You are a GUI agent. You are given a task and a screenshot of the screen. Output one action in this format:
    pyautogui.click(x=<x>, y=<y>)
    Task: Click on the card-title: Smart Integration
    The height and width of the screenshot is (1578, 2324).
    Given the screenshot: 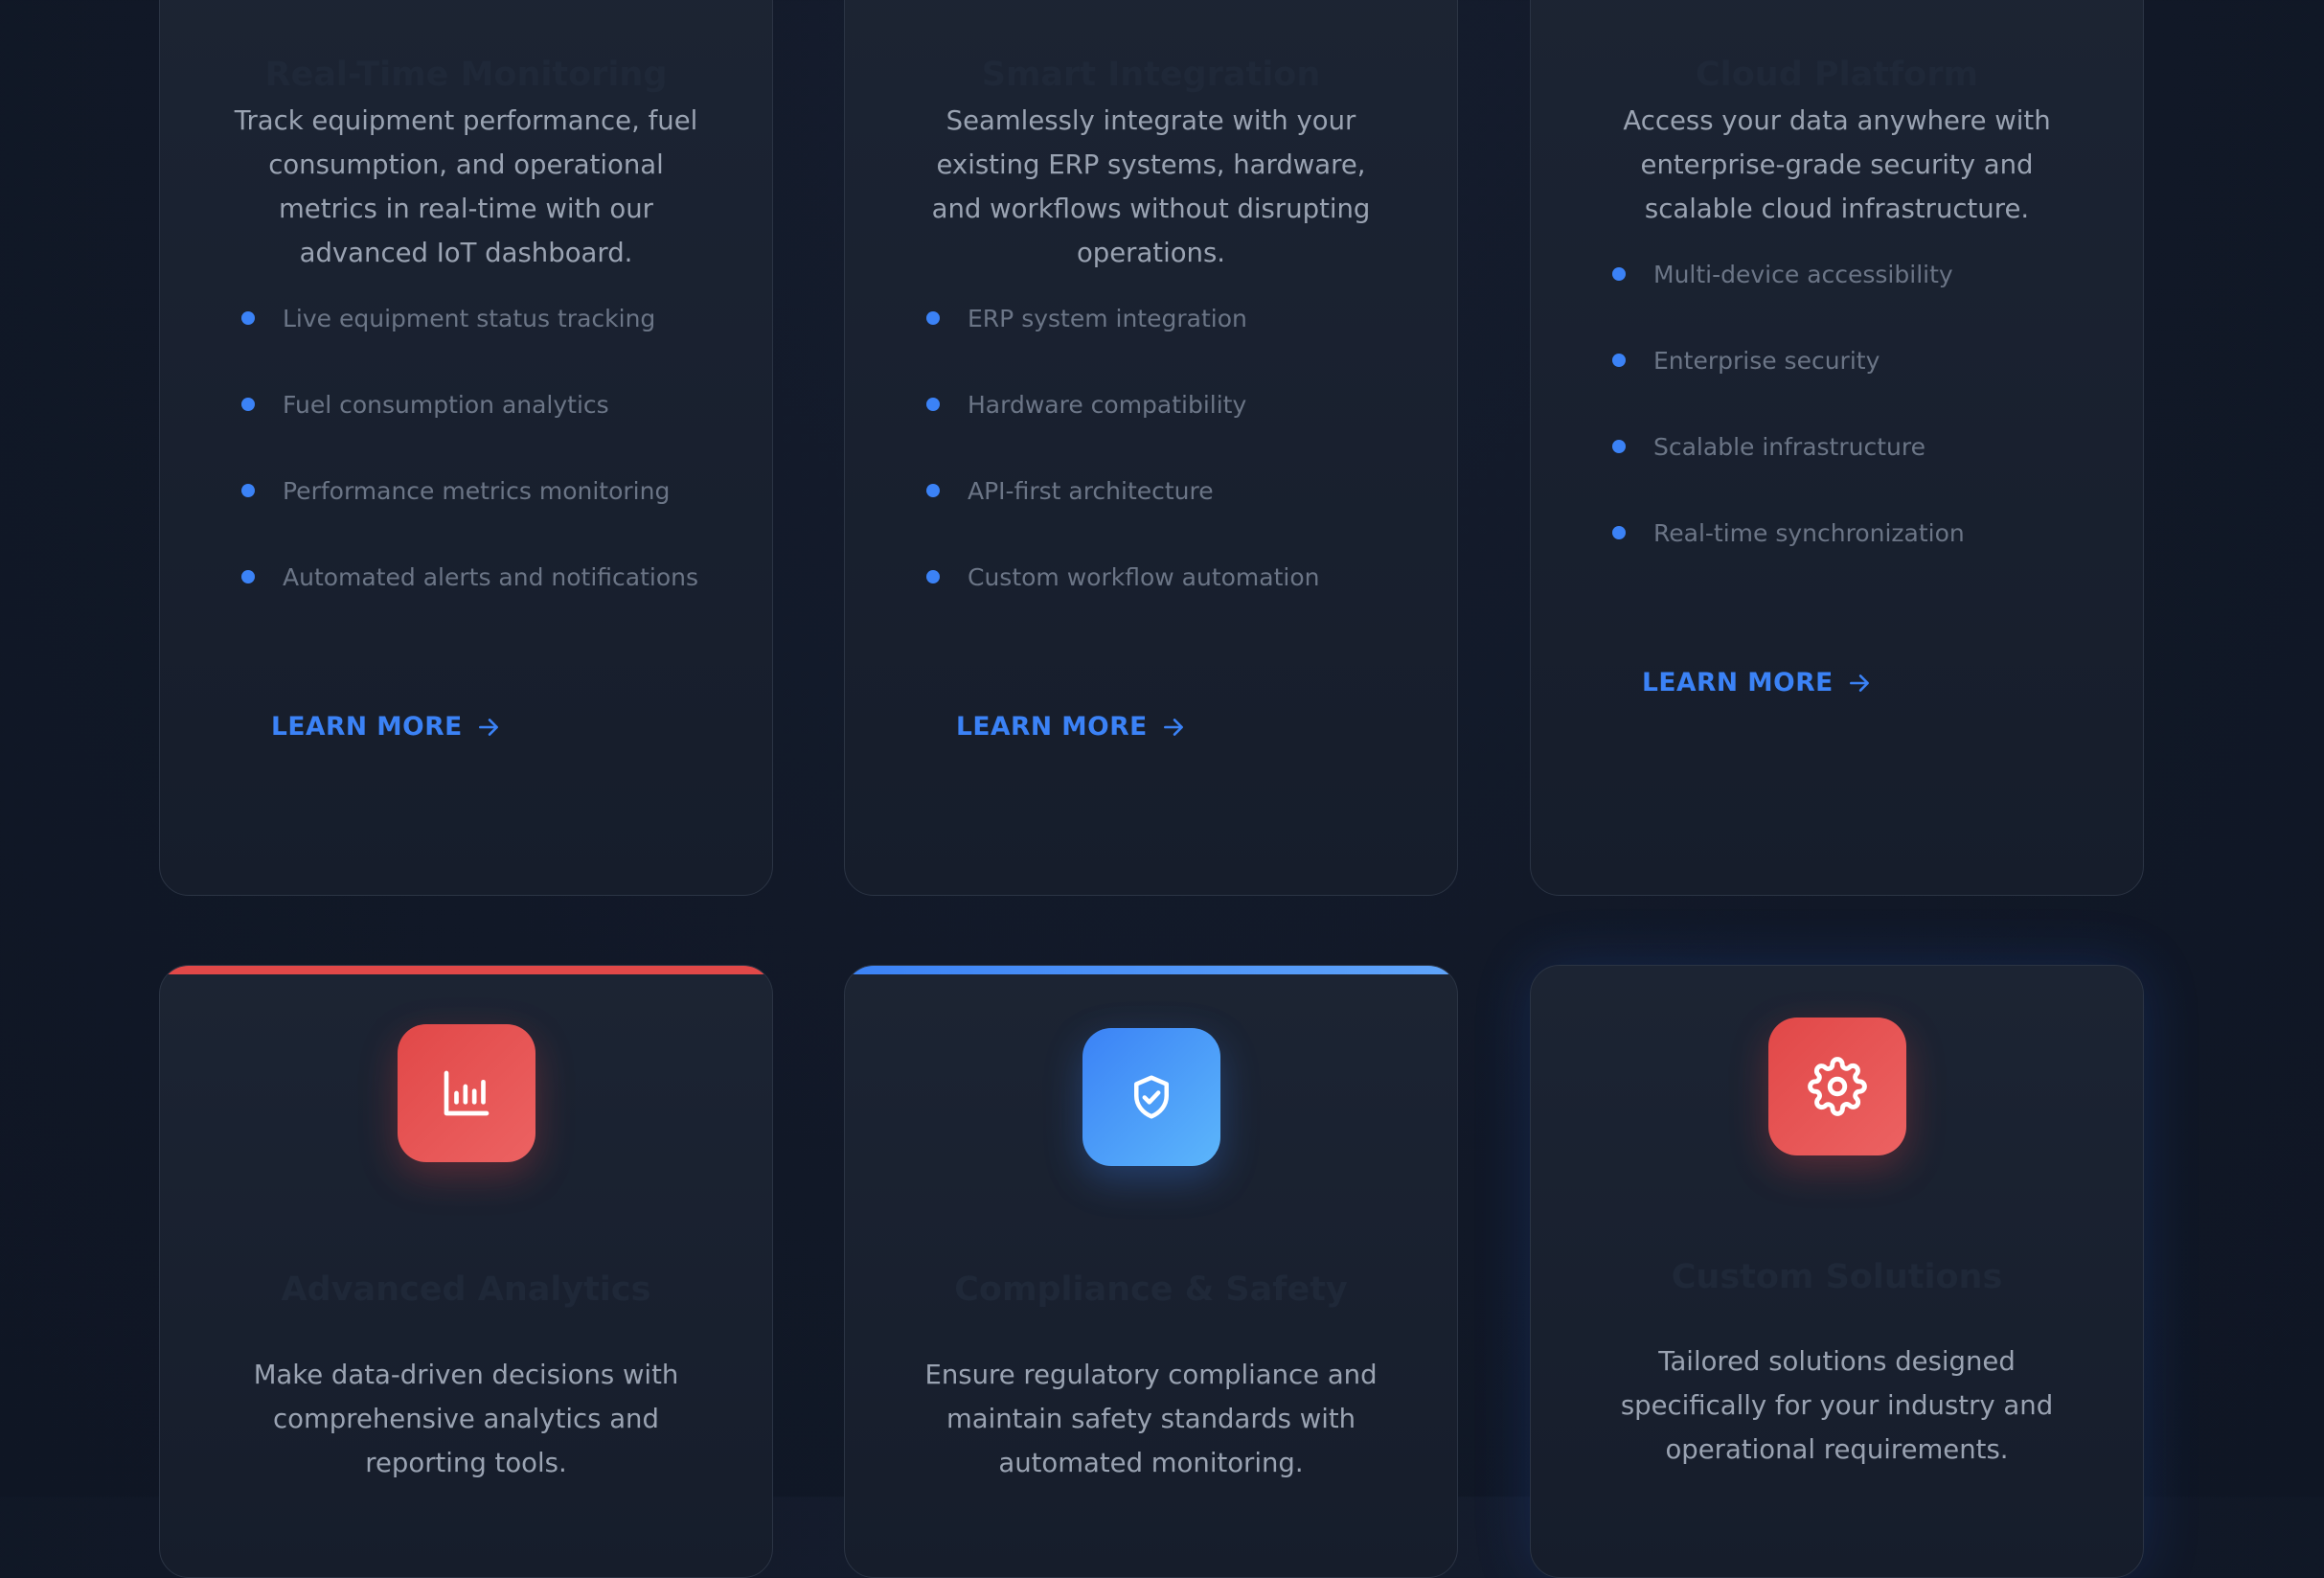 What is the action you would take?
    pyautogui.click(x=1151, y=75)
    